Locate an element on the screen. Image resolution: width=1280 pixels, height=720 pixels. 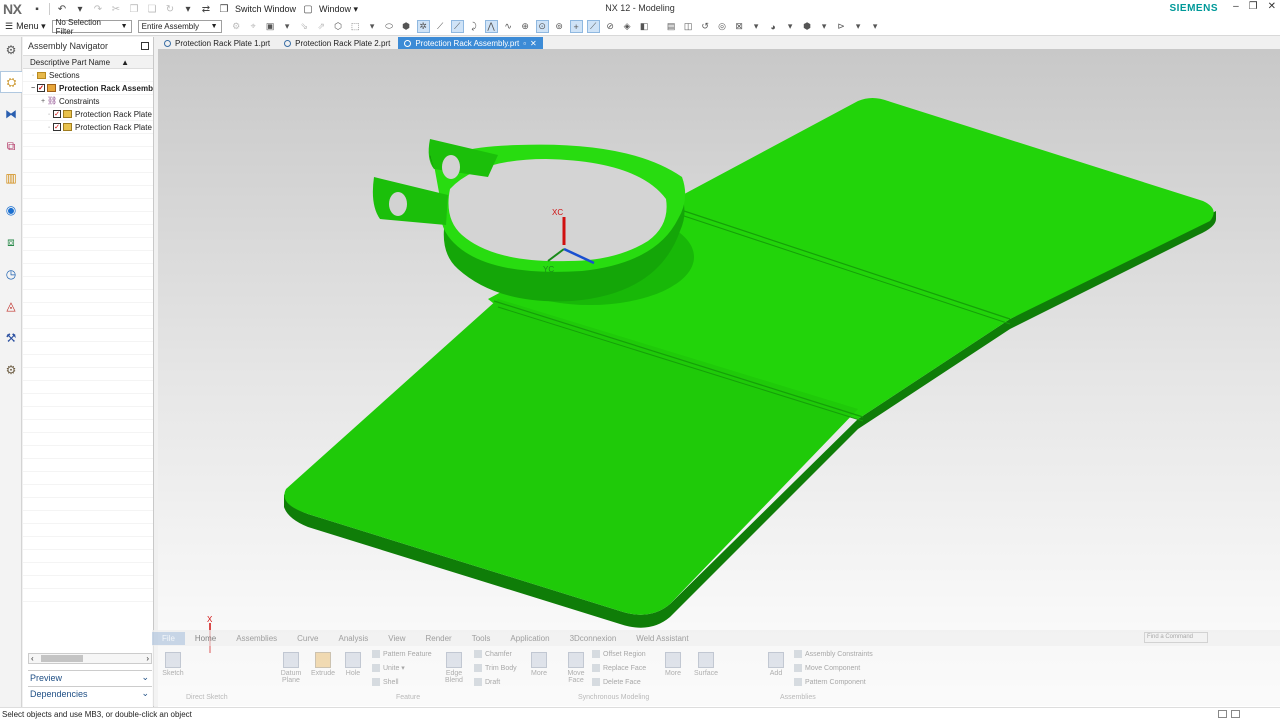
redo-icon: ↷ is located at coordinates (98, 9).